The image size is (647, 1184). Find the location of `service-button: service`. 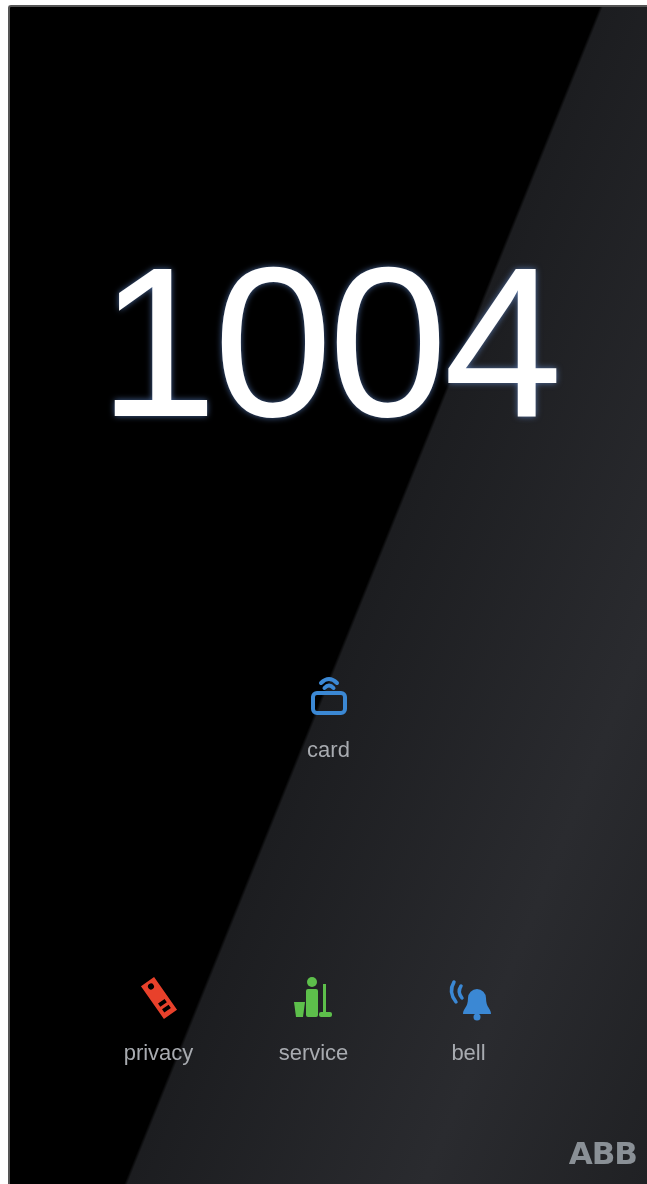

service-button: service is located at coordinates (313, 1021).